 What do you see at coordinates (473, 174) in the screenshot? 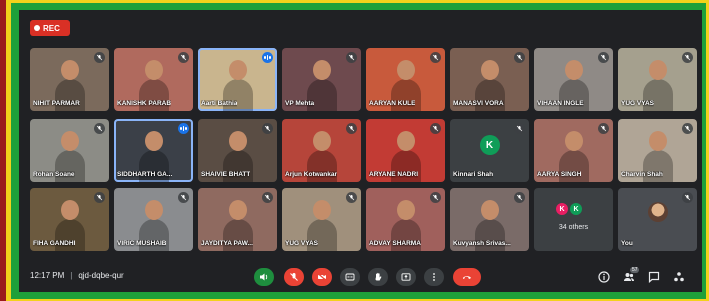
I see `participant-name: Kinnari Shah` at bounding box center [473, 174].